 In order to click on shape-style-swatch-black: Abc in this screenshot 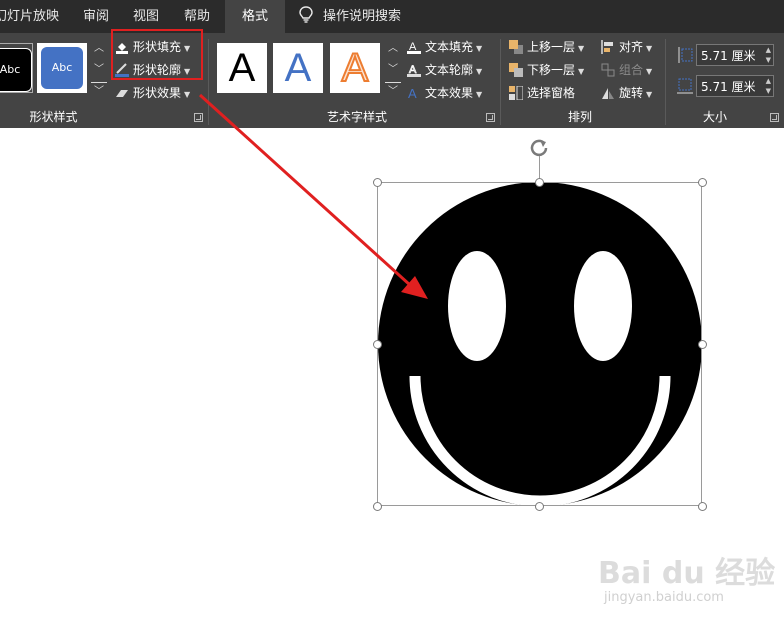, I will do `click(16, 68)`.